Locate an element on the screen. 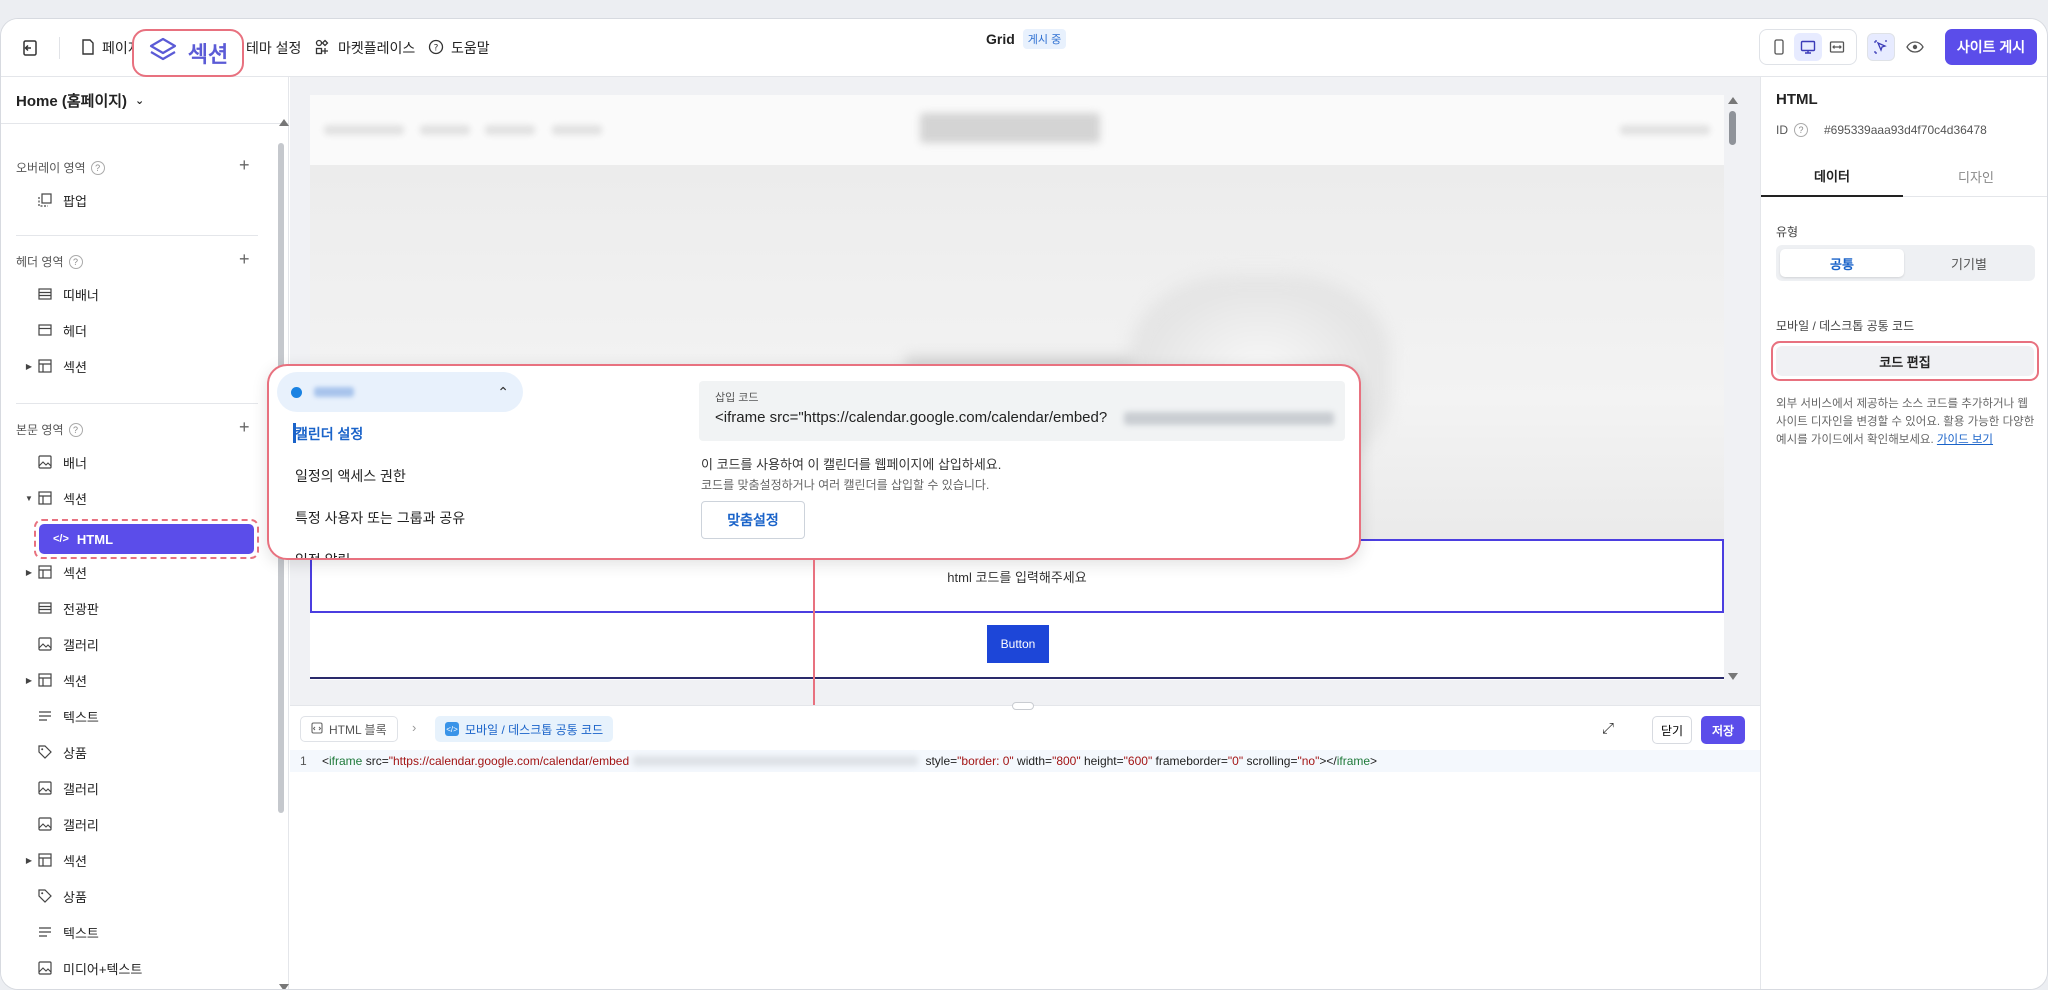 Image resolution: width=2048 pixels, height=990 pixels. select-cursor-icon is located at coordinates (1881, 47).